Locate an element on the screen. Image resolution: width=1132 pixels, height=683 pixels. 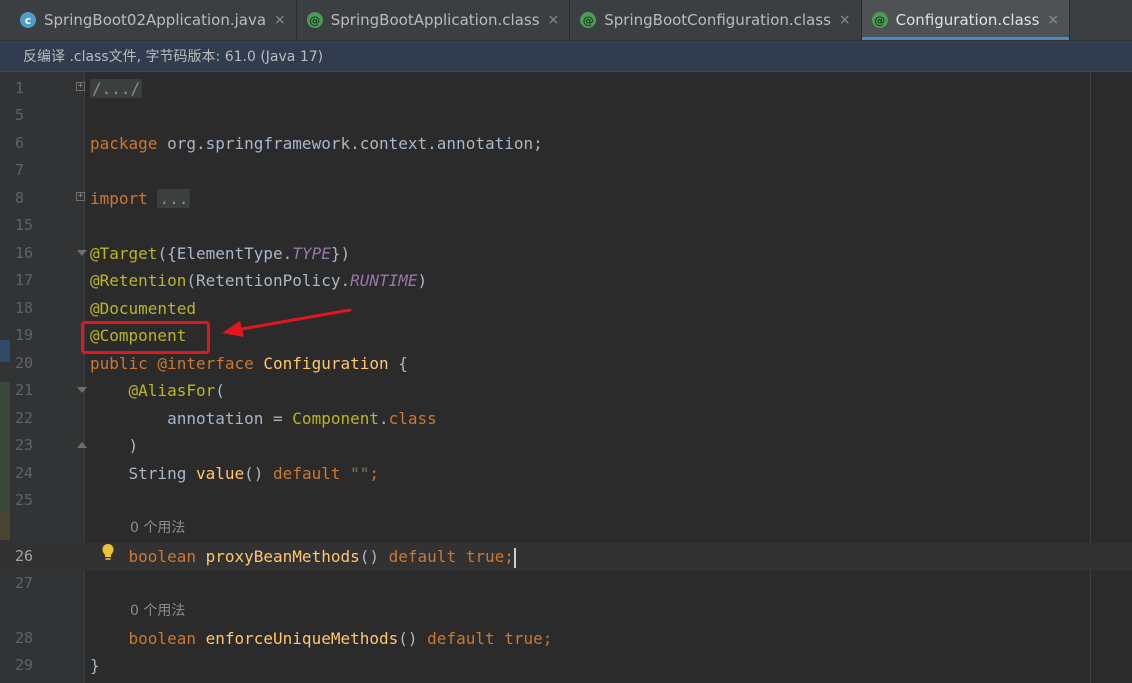
line-number: 17 is located at coordinates (24, 280).